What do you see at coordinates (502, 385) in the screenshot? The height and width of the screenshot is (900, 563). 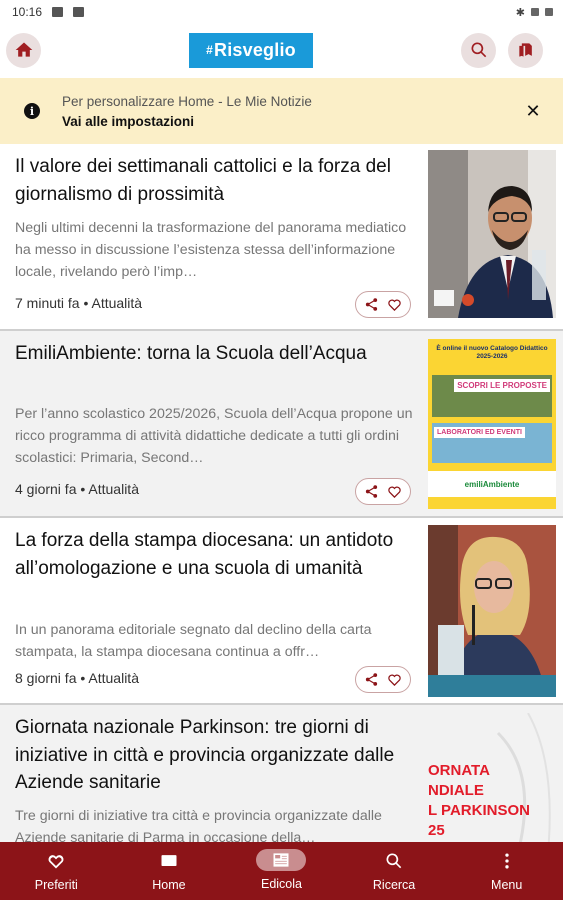 I see `catalog-badge: SCOPRI LE PROPOSTE` at bounding box center [502, 385].